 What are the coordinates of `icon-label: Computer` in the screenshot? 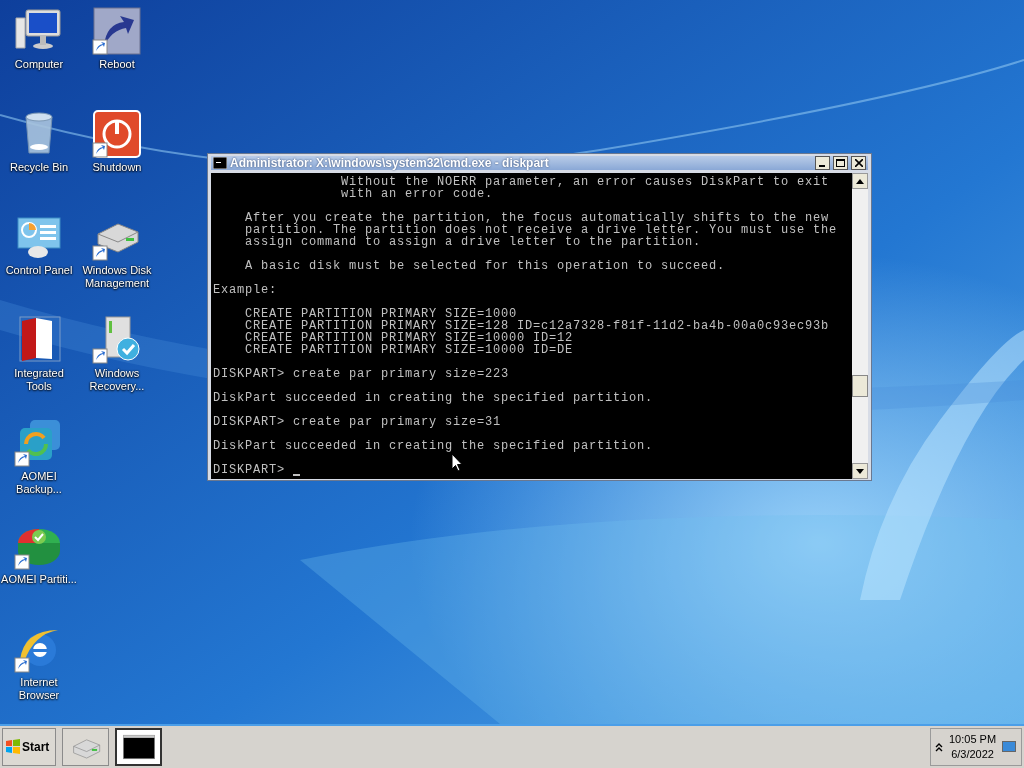 It's located at (39, 64).